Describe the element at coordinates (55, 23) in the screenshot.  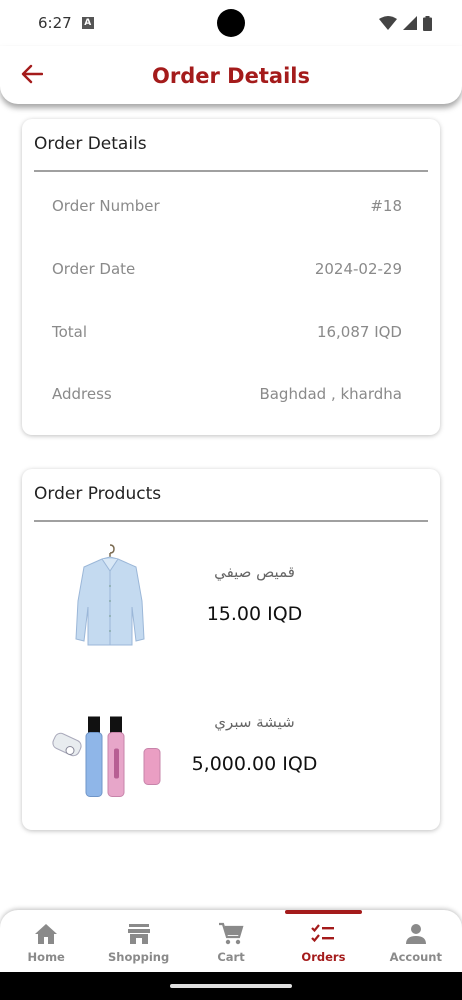
I see `status-time: 6:27` at that location.